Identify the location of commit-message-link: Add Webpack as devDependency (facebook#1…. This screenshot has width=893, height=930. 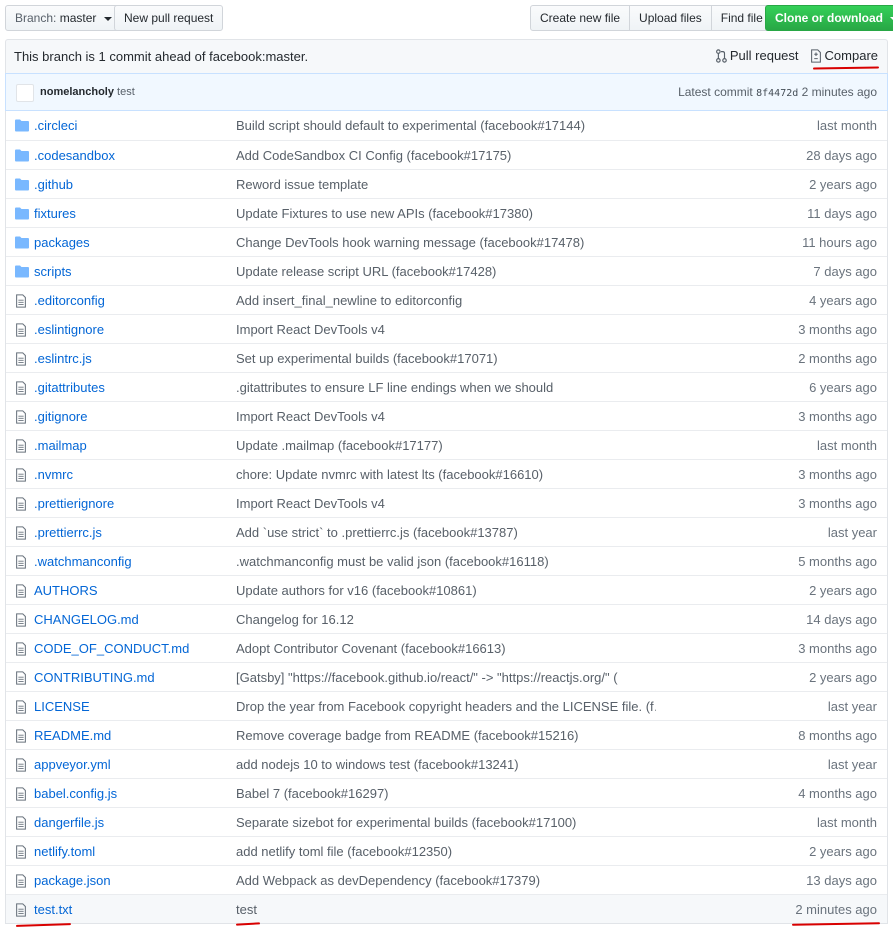
(446, 880).